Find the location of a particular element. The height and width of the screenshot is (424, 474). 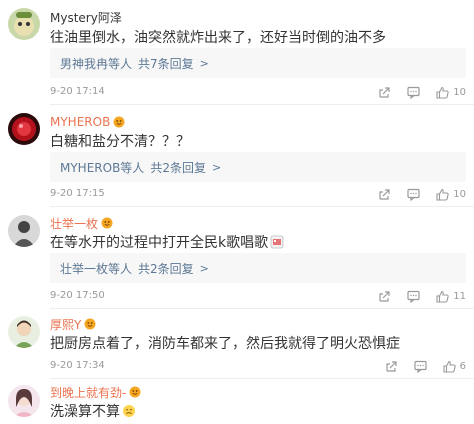

replies-summary-link: 男神我冉等人 共7条回复 > is located at coordinates (258, 63).